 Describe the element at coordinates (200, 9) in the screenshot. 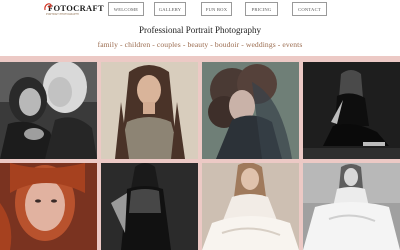

I see `main-nav: WELCOME GALLERY FUN BOX PRICING CONTACT` at that location.